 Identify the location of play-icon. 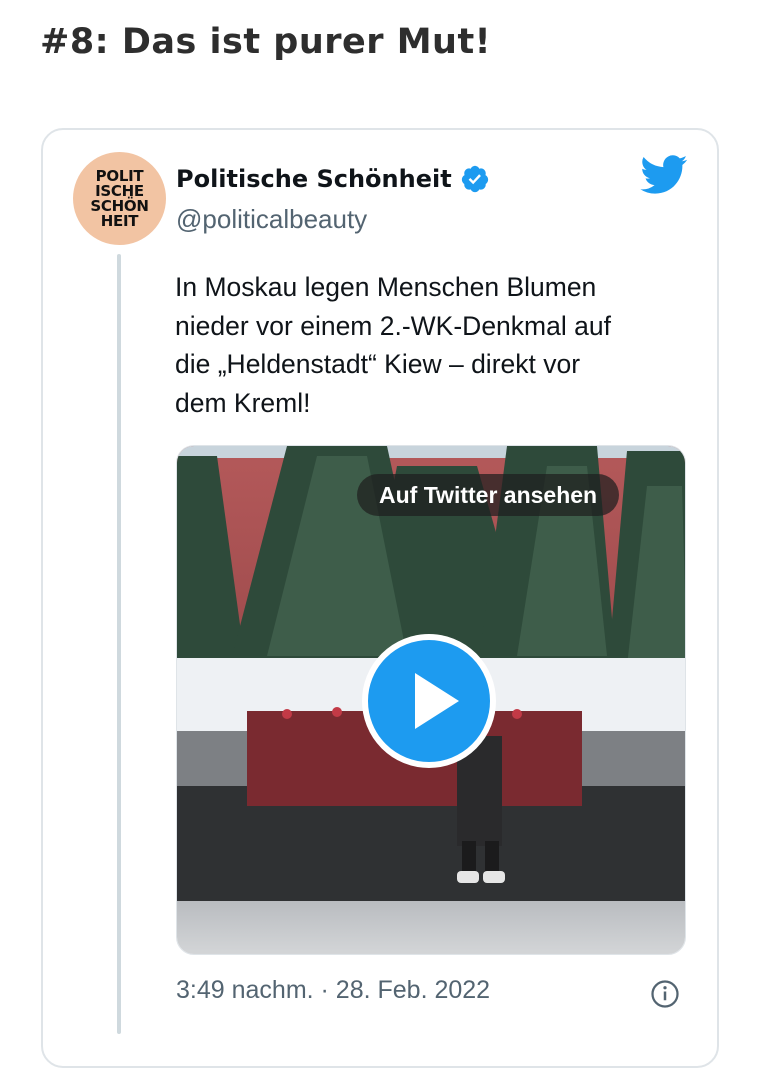
(429, 701).